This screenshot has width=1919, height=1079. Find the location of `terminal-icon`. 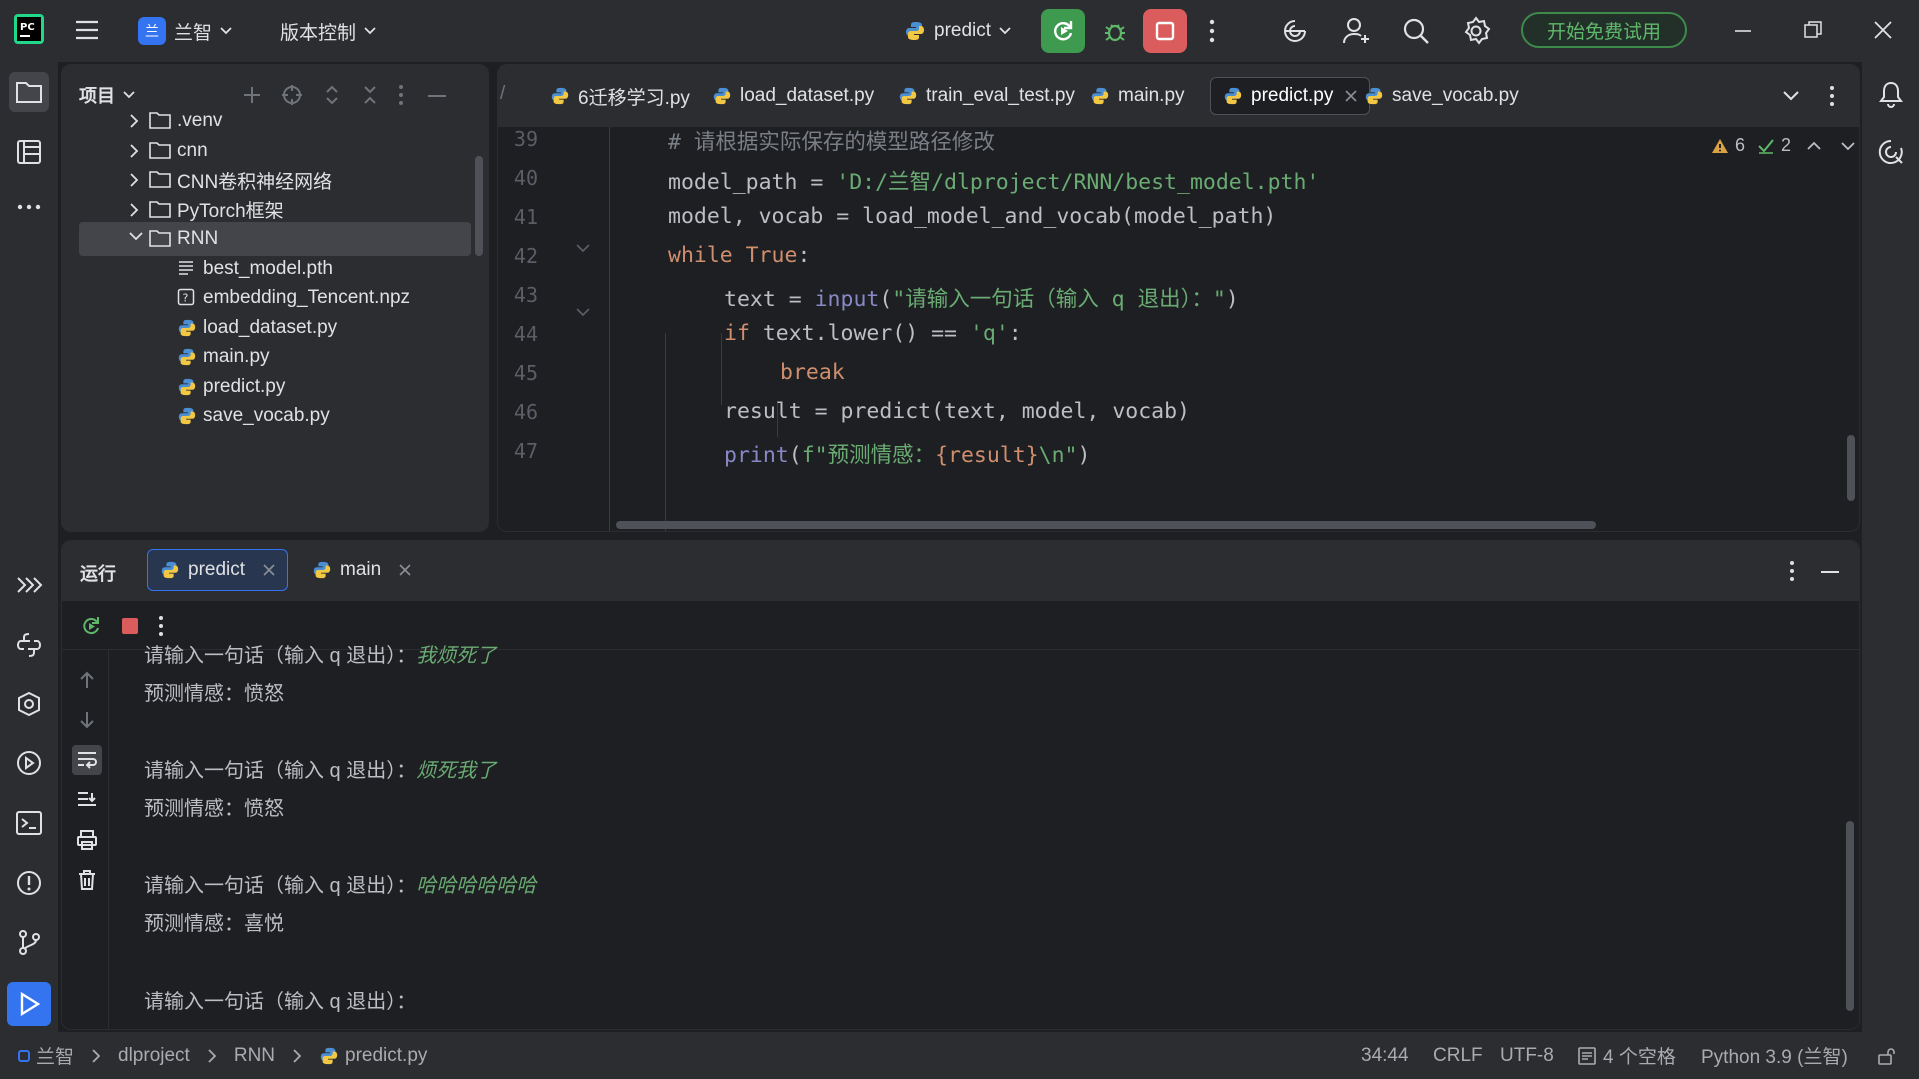

terminal-icon is located at coordinates (29, 823).